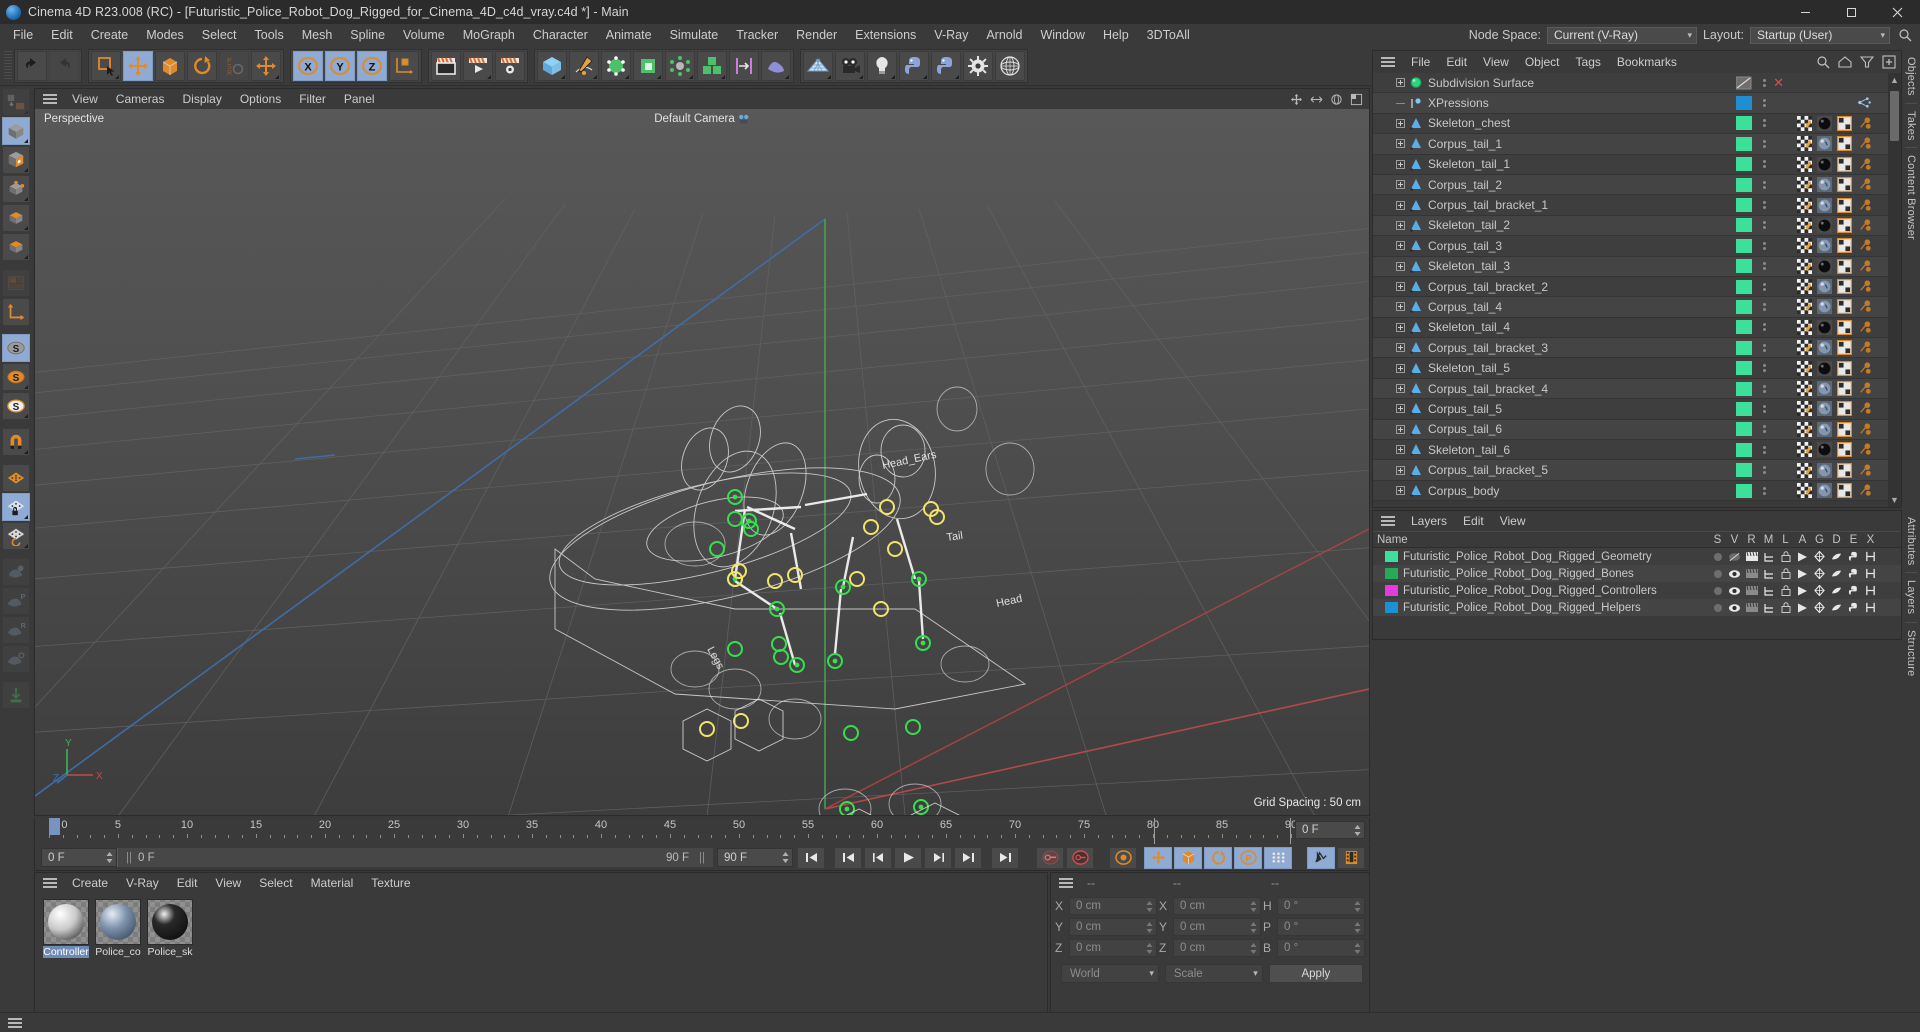 This screenshot has width=1920, height=1032. I want to click on add-icon, so click(1888, 61).